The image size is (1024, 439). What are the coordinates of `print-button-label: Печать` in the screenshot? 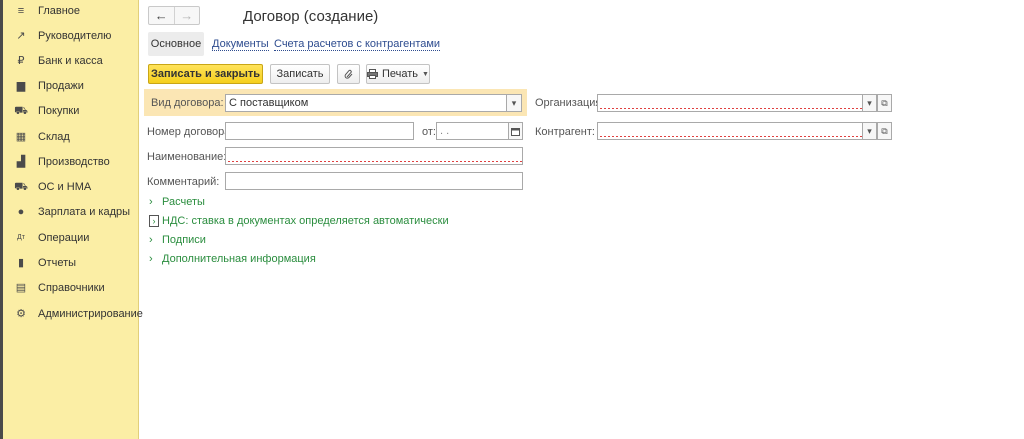 It's located at (400, 74).